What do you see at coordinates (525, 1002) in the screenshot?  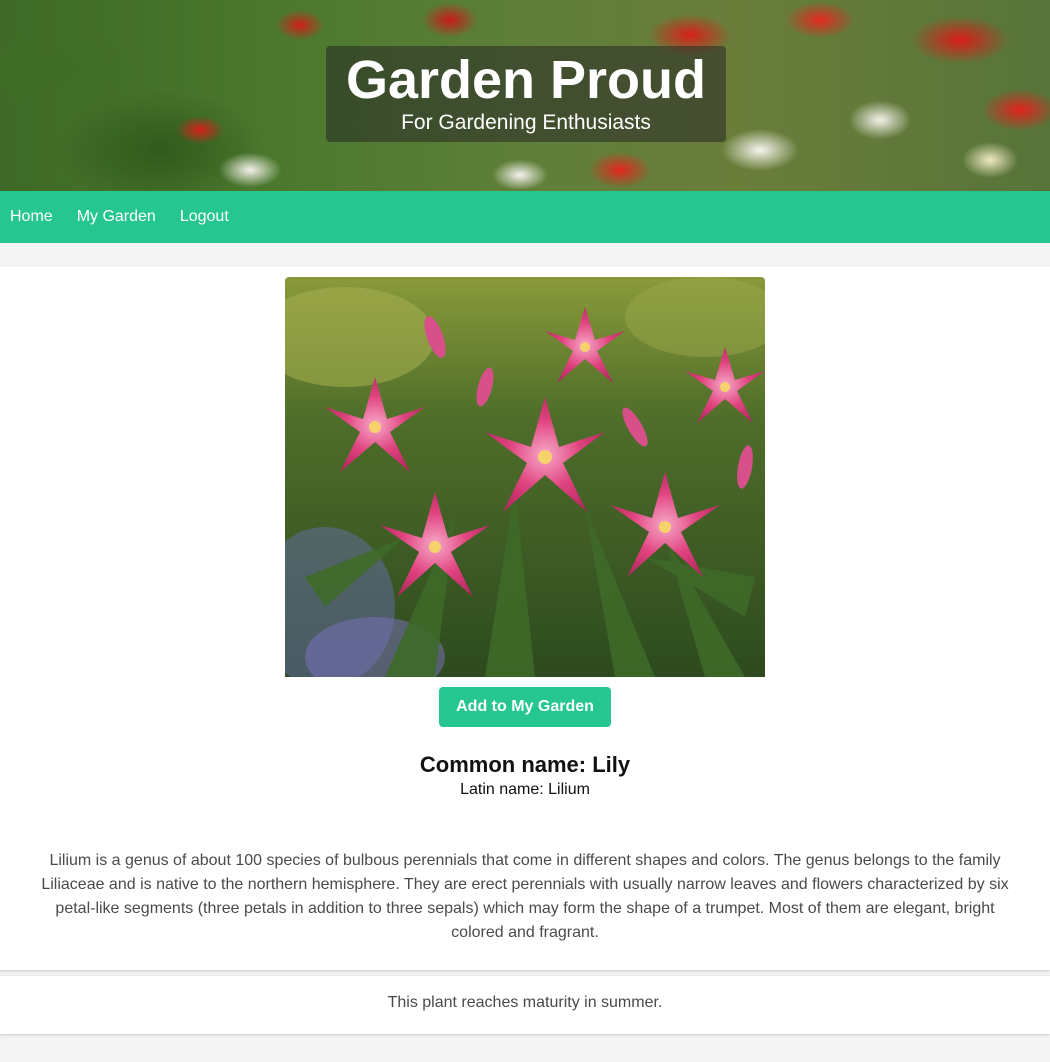 I see `plant-maturity-text: This plant reaches maturity in summer.` at bounding box center [525, 1002].